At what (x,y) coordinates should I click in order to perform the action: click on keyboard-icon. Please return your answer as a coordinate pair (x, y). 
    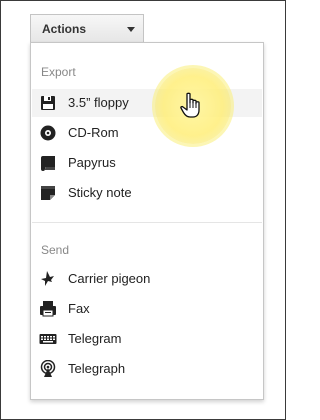
    Looking at the image, I should click on (48, 339).